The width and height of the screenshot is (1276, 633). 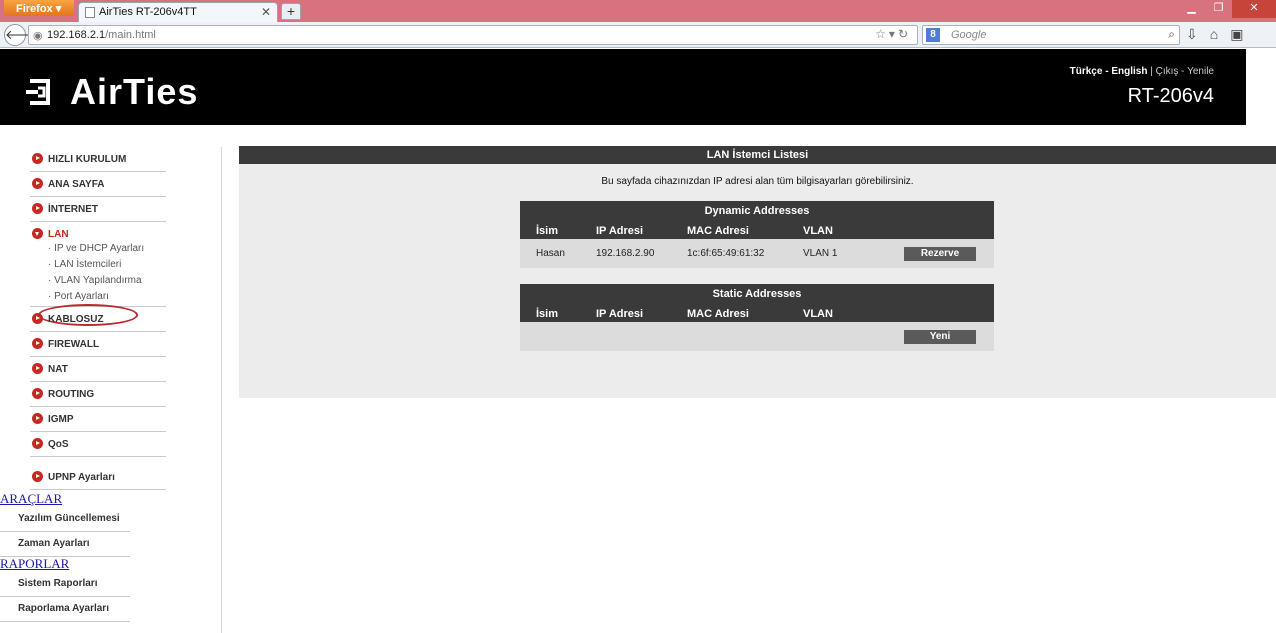 What do you see at coordinates (61, 419) in the screenshot?
I see `menu-label: IGMP` at bounding box center [61, 419].